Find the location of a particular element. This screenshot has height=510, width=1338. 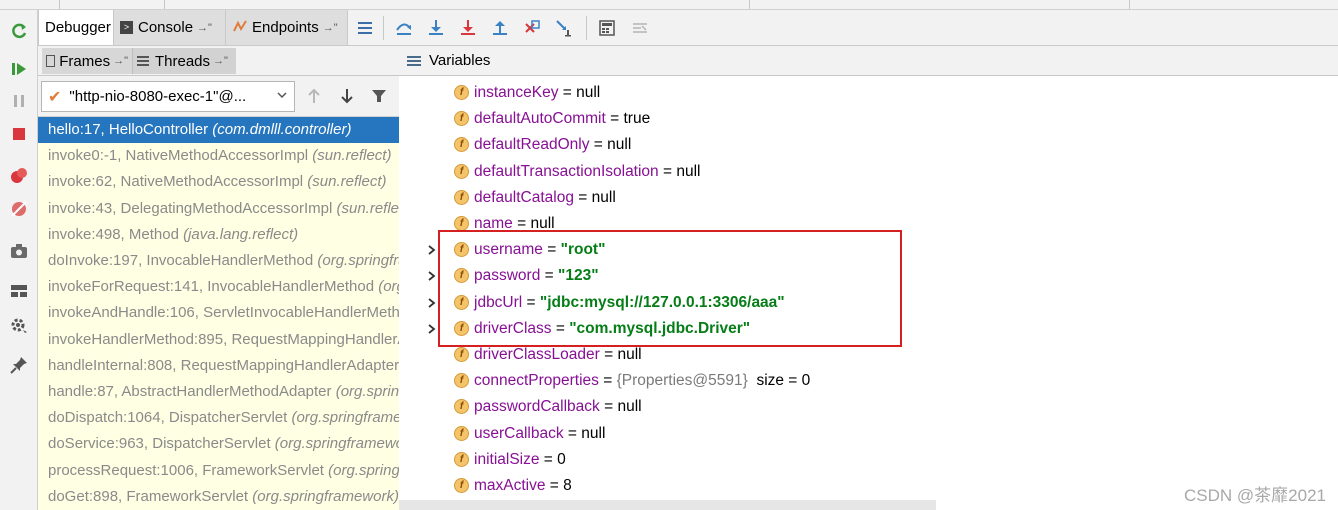

variable-row: f username = "root" is located at coordinates (868, 250).